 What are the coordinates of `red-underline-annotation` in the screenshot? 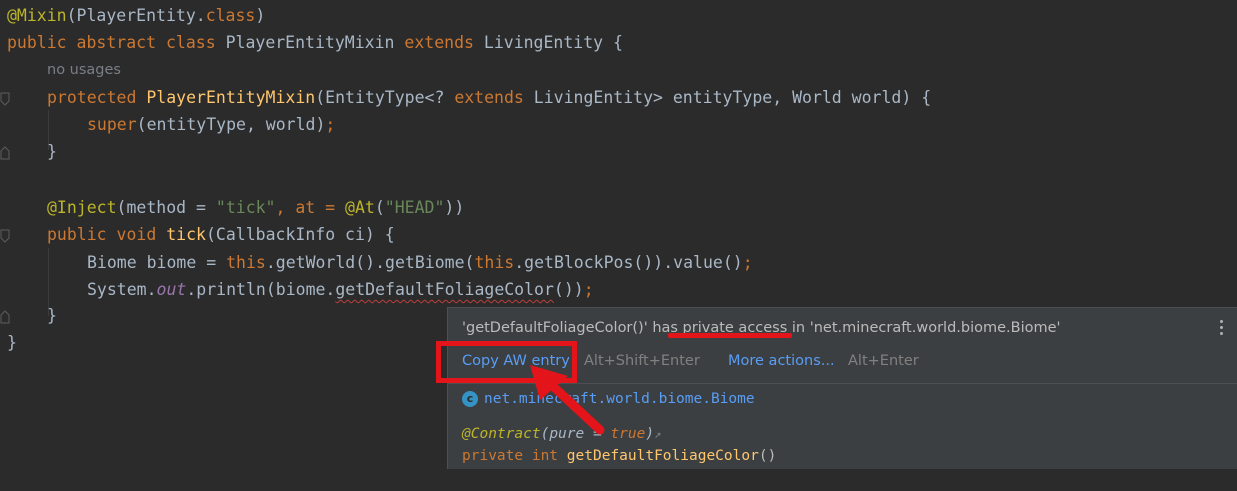 It's located at (730, 335).